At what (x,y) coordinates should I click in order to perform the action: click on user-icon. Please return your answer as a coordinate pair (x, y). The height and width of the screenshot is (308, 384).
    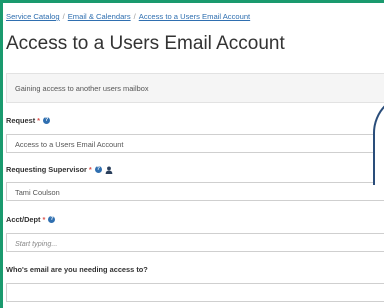
    Looking at the image, I should click on (109, 169).